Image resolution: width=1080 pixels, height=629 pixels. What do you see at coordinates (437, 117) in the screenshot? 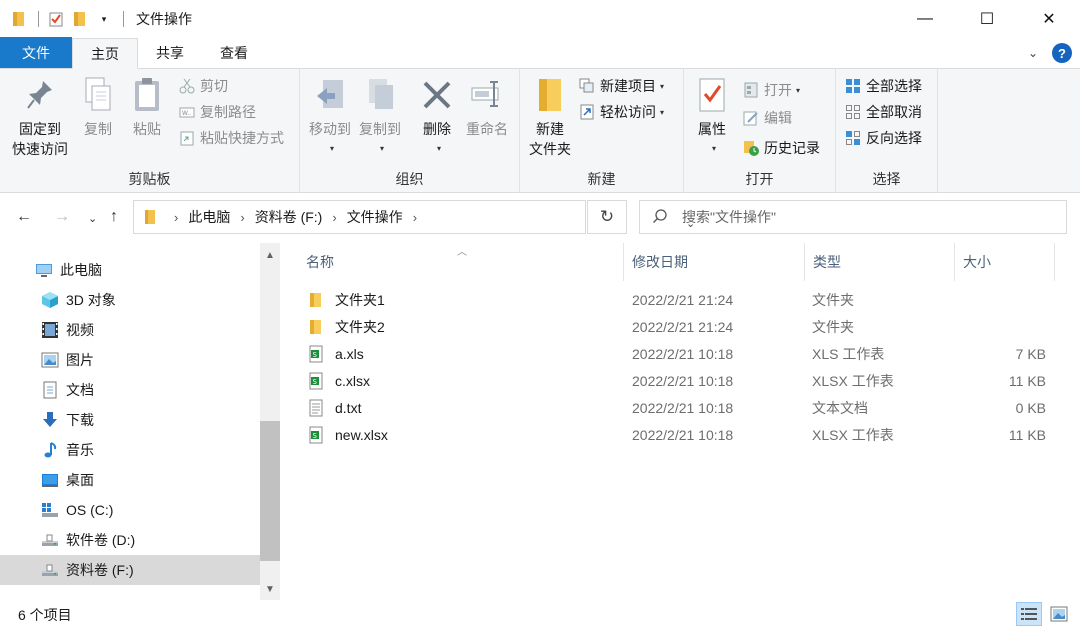
I see `delete-button: 删除 ▾` at bounding box center [437, 117].